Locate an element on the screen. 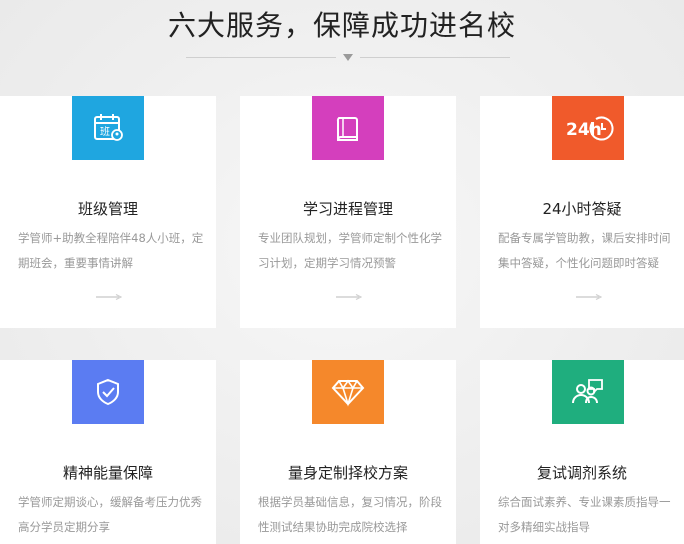 This screenshot has width=684, height=544. title-divider is located at coordinates (348, 58).